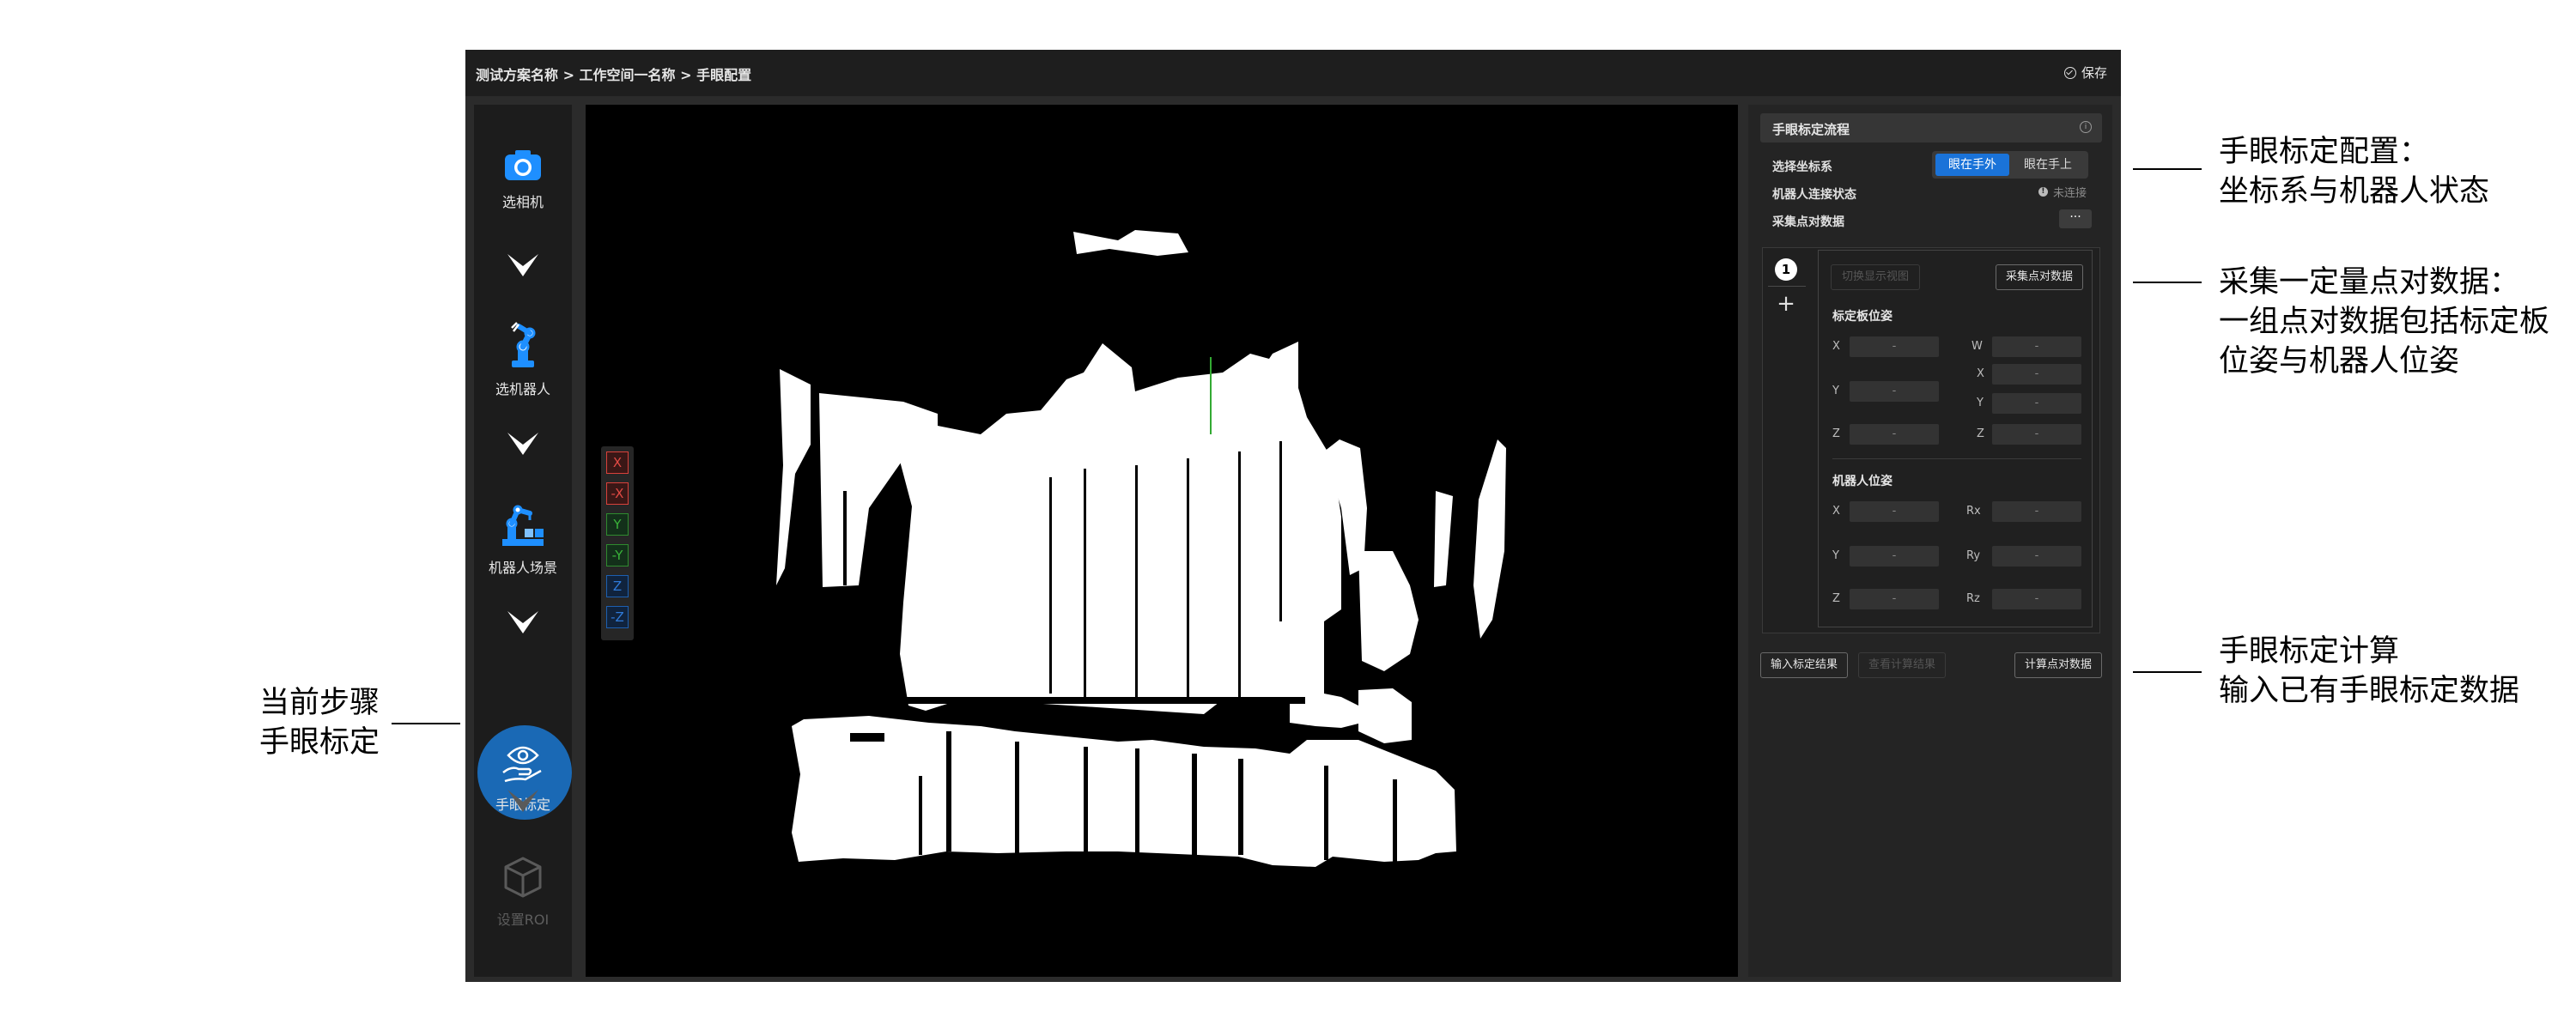 This screenshot has width=2576, height=1030. What do you see at coordinates (523, 344) in the screenshot?
I see `robot-arm-icon` at bounding box center [523, 344].